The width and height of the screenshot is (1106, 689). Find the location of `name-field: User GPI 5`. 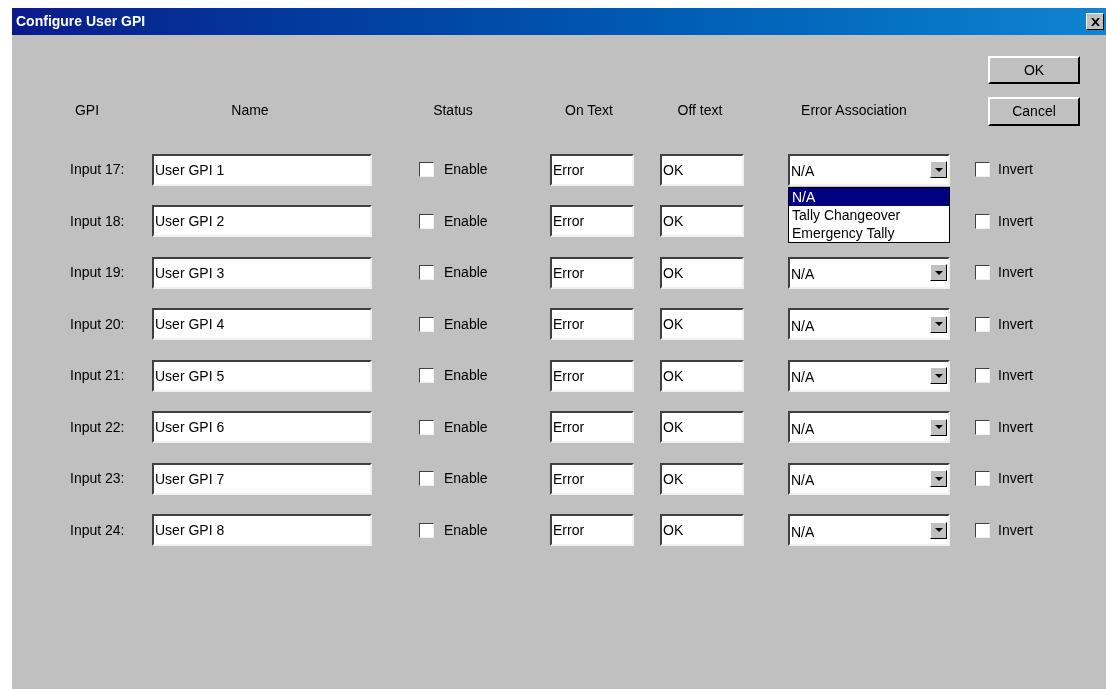

name-field: User GPI 5 is located at coordinates (262, 375).